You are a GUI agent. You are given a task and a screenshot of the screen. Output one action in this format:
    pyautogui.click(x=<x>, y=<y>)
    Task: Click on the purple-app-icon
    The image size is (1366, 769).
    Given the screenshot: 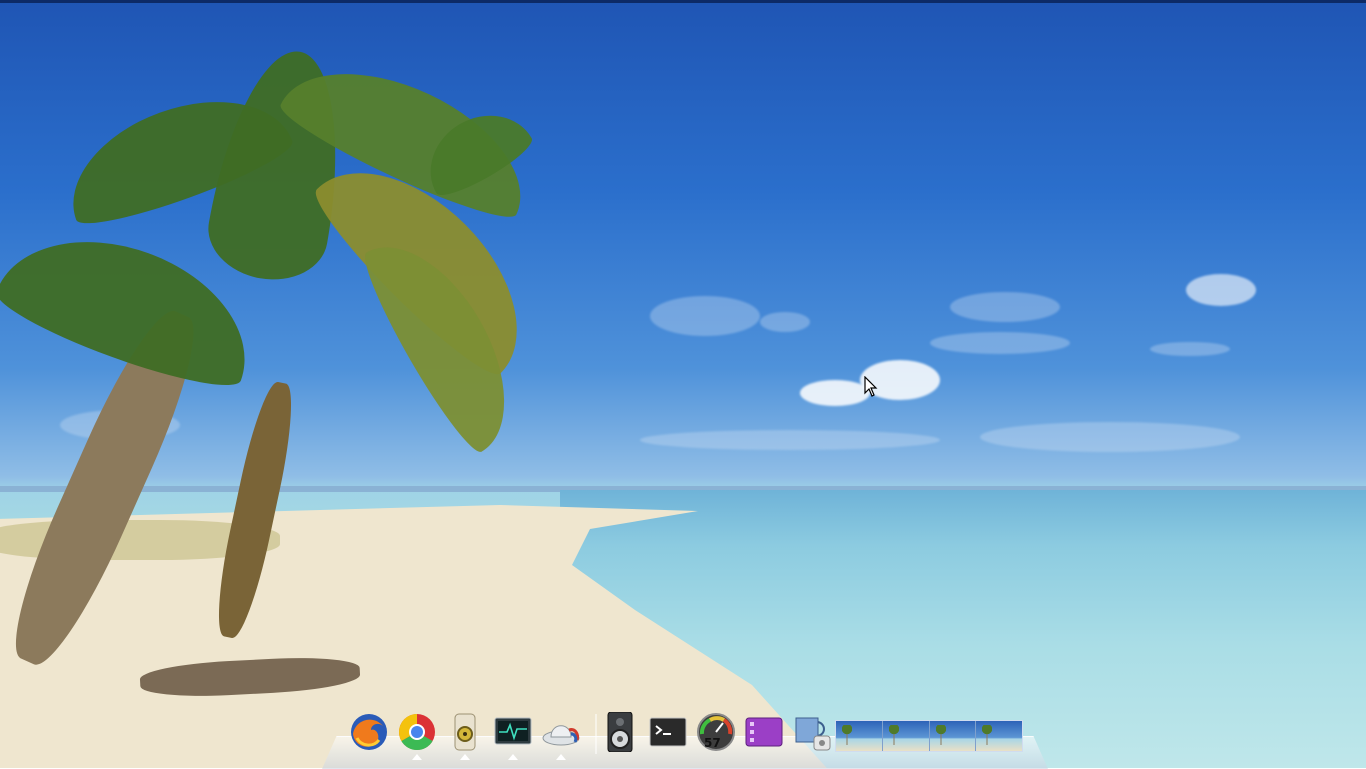 What is the action you would take?
    pyautogui.click(x=764, y=732)
    